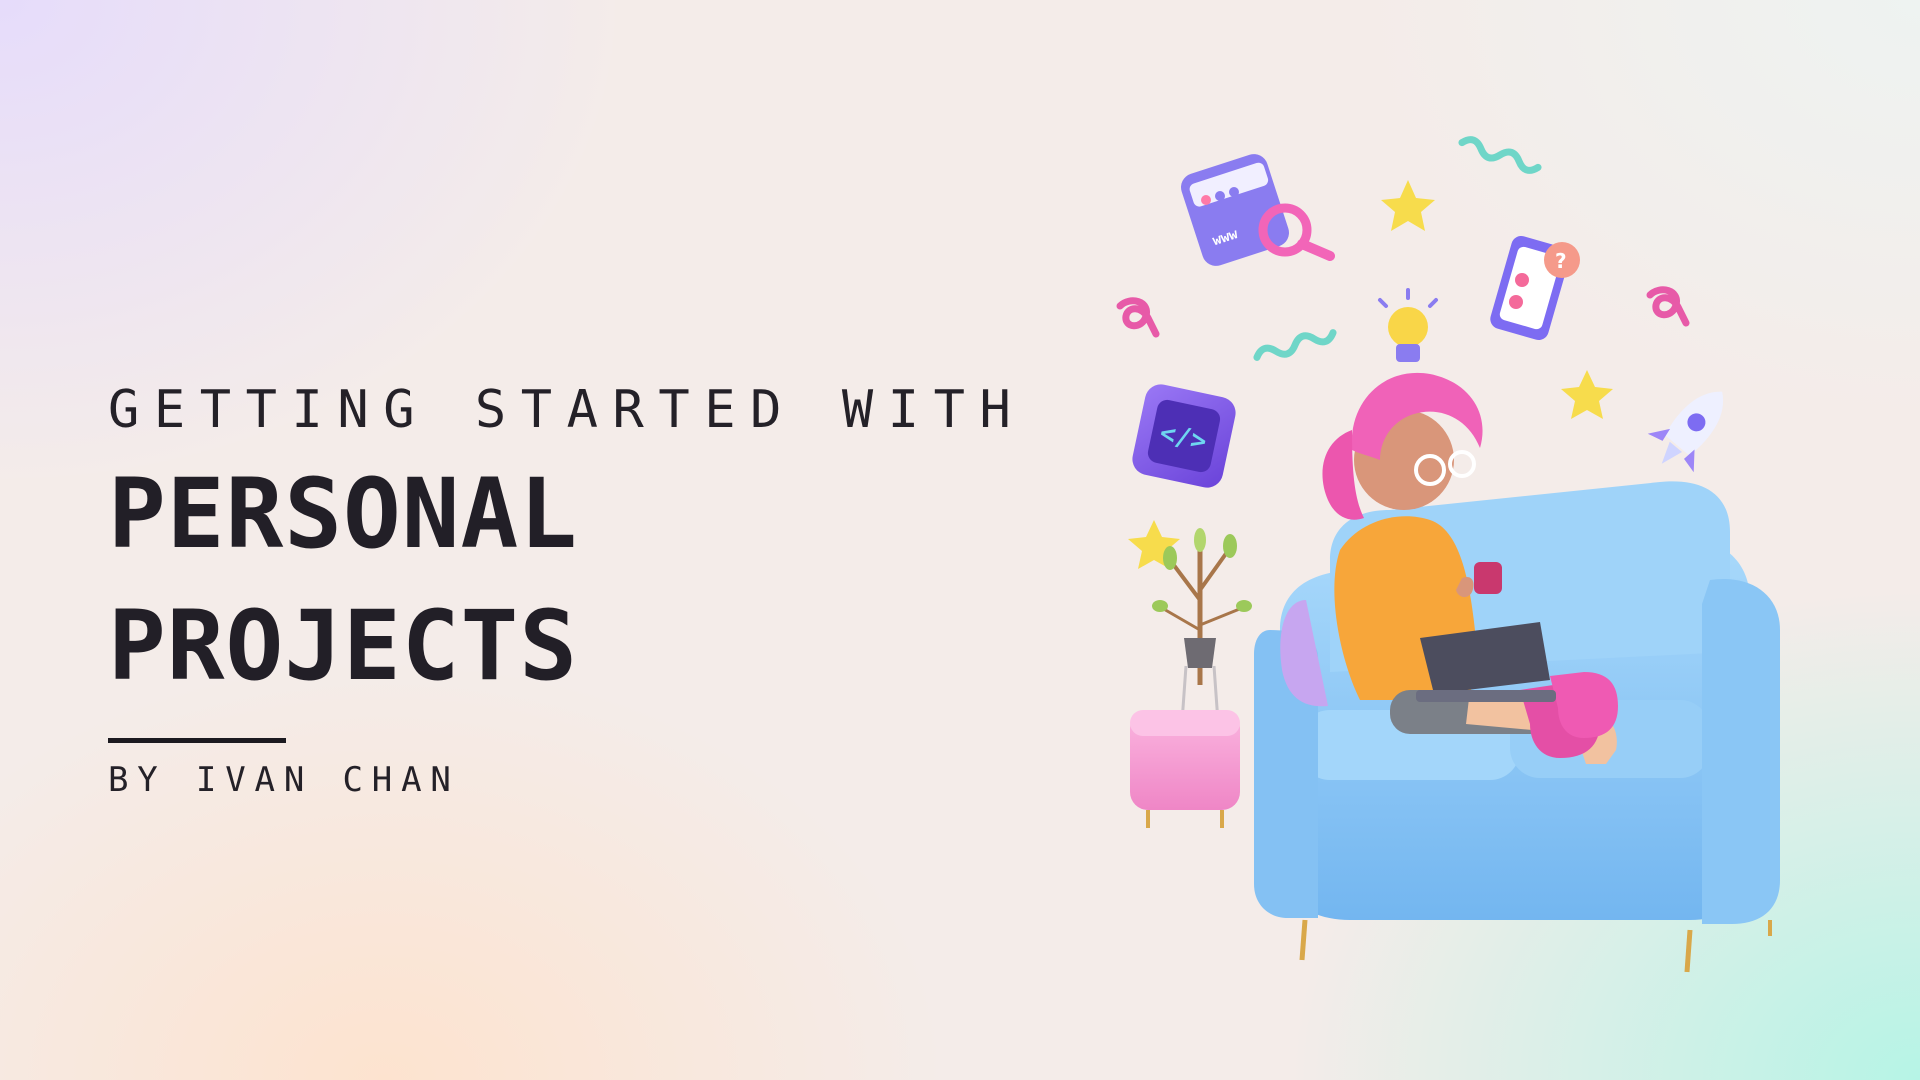 The image size is (1920, 1080). Describe the element at coordinates (1184, 436) in the screenshot. I see `code-icon: </>` at that location.